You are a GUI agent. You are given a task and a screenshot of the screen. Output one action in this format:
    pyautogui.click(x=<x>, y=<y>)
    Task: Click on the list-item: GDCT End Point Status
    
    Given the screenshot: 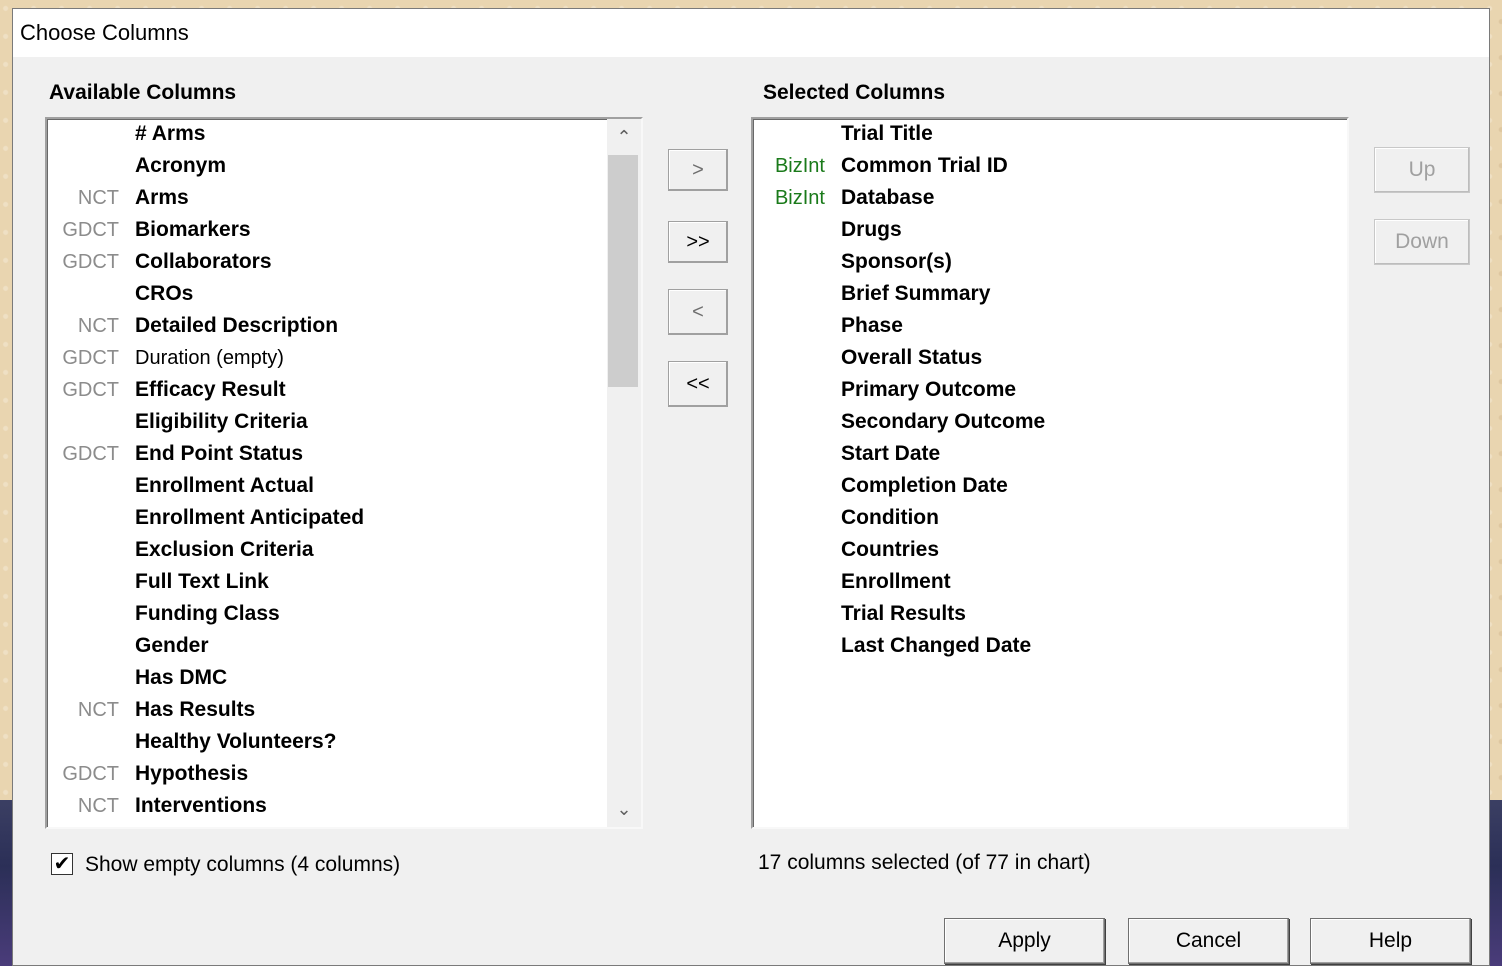 What is the action you would take?
    pyautogui.click(x=344, y=455)
    